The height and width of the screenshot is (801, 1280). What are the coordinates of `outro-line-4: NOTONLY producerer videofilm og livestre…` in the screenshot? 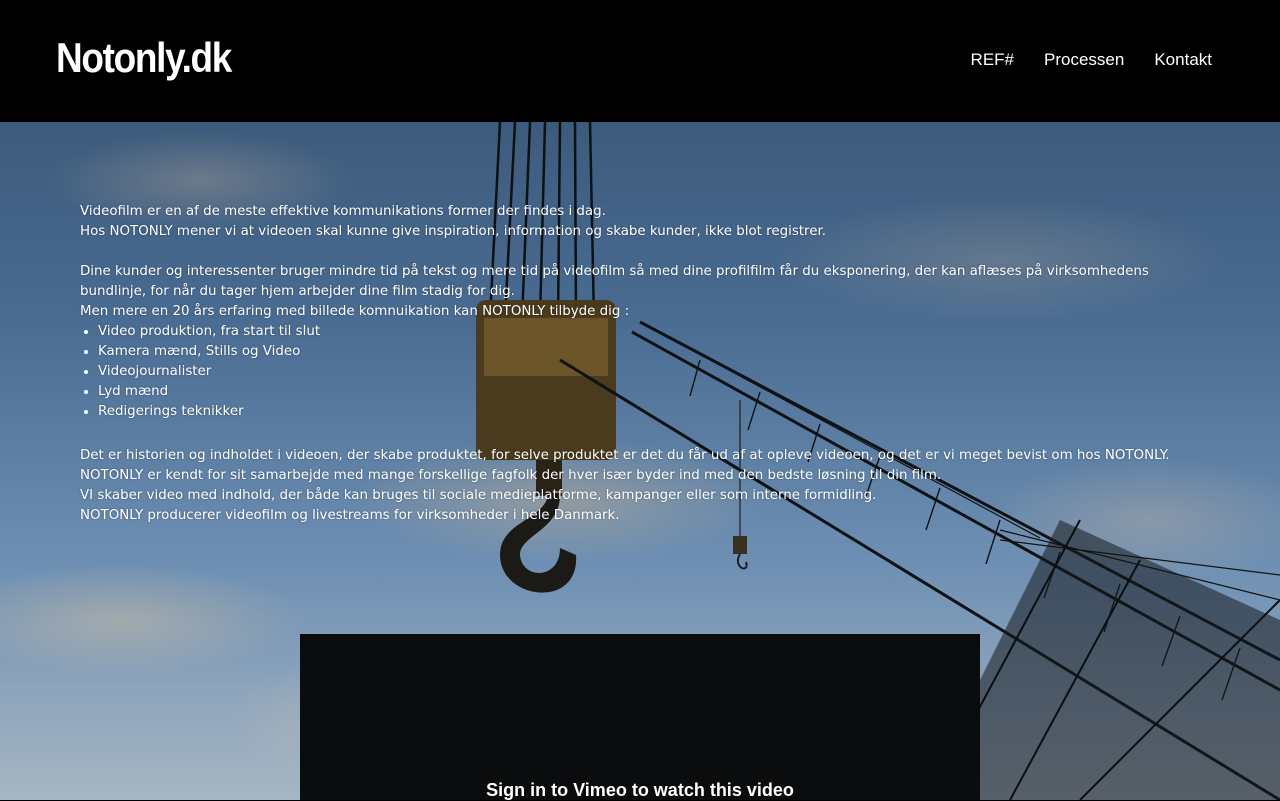 It's located at (350, 515).